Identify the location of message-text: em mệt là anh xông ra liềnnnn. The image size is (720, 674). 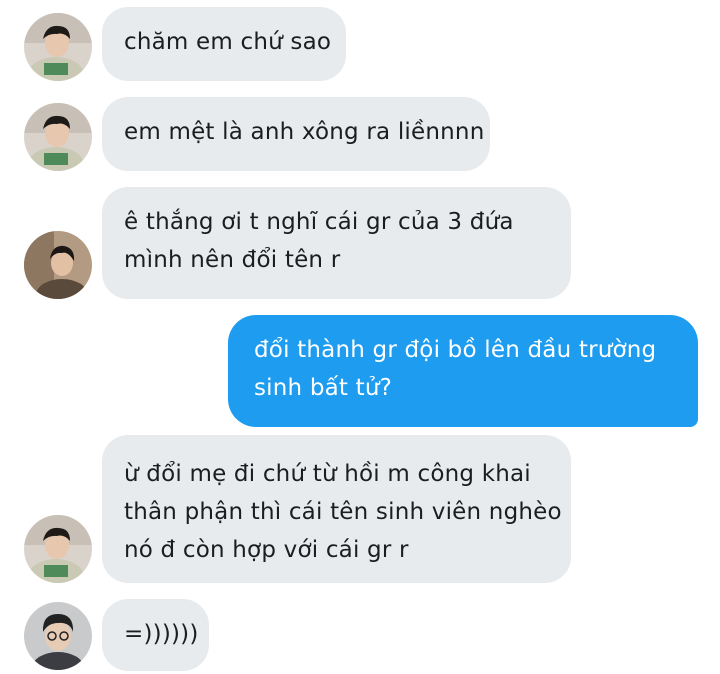
(304, 132).